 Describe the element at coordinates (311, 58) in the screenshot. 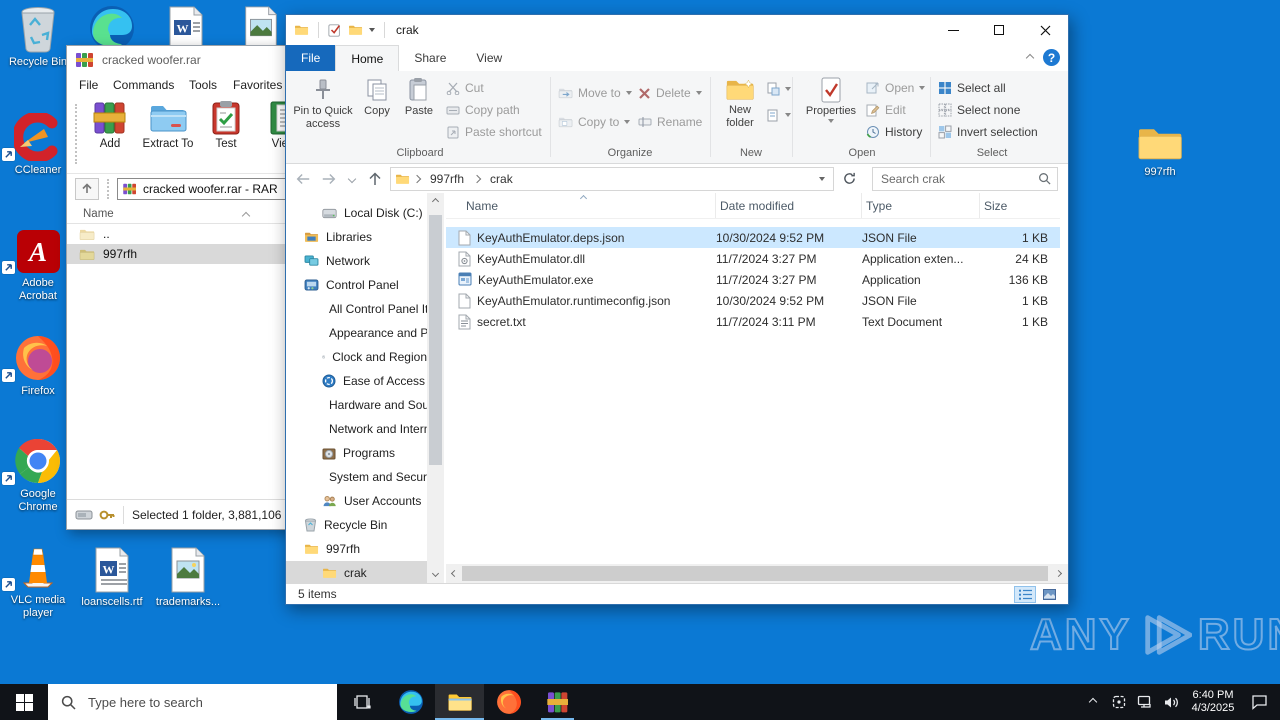

I see `tab-file: File` at that location.